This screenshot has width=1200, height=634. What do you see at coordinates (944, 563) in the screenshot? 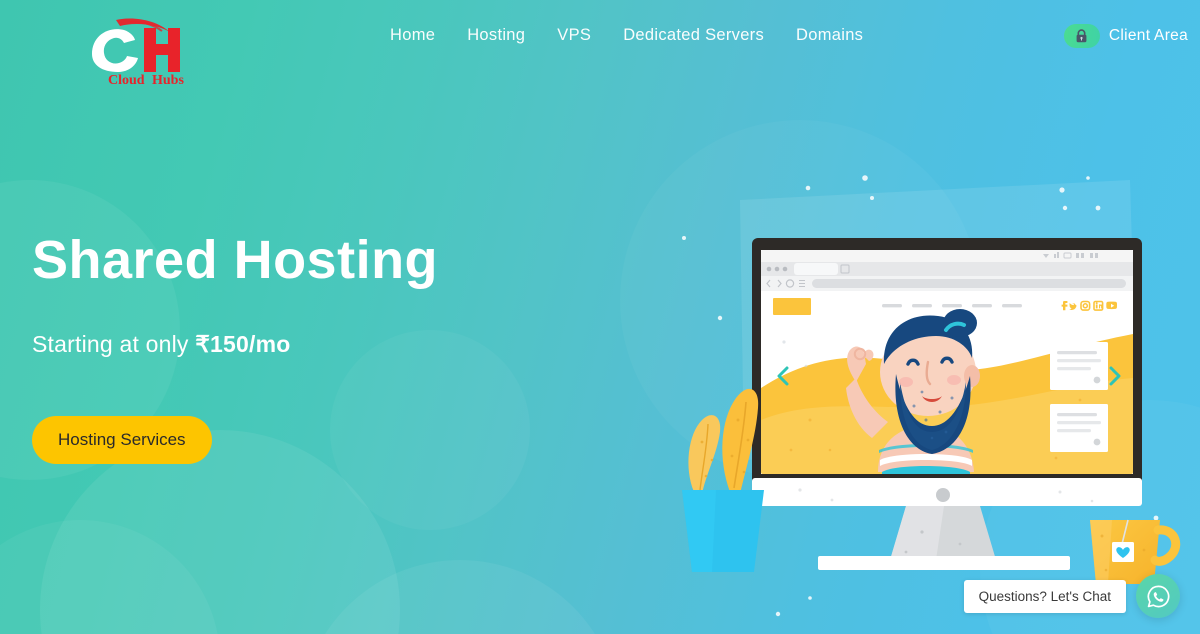
I see `desk-surface` at bounding box center [944, 563].